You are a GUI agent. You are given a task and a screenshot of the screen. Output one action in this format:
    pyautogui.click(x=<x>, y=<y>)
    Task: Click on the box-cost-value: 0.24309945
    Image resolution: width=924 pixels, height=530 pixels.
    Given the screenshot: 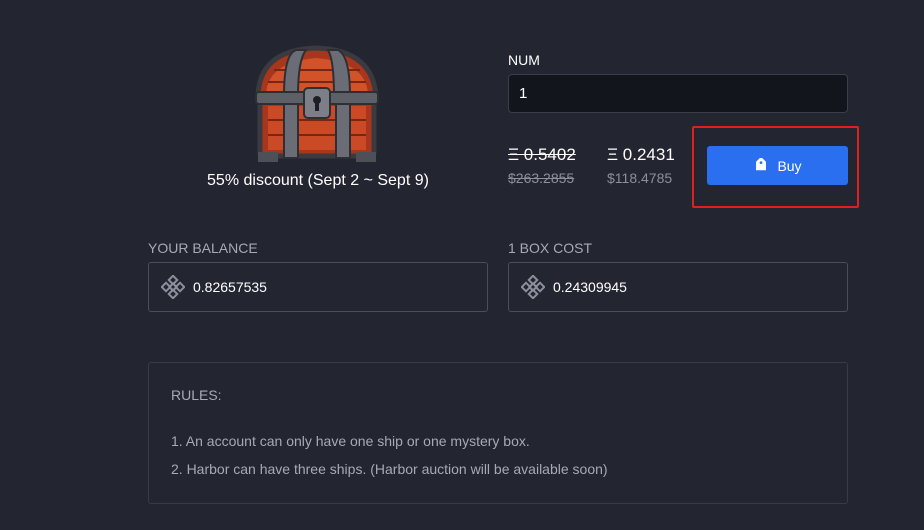 What is the action you would take?
    pyautogui.click(x=590, y=287)
    